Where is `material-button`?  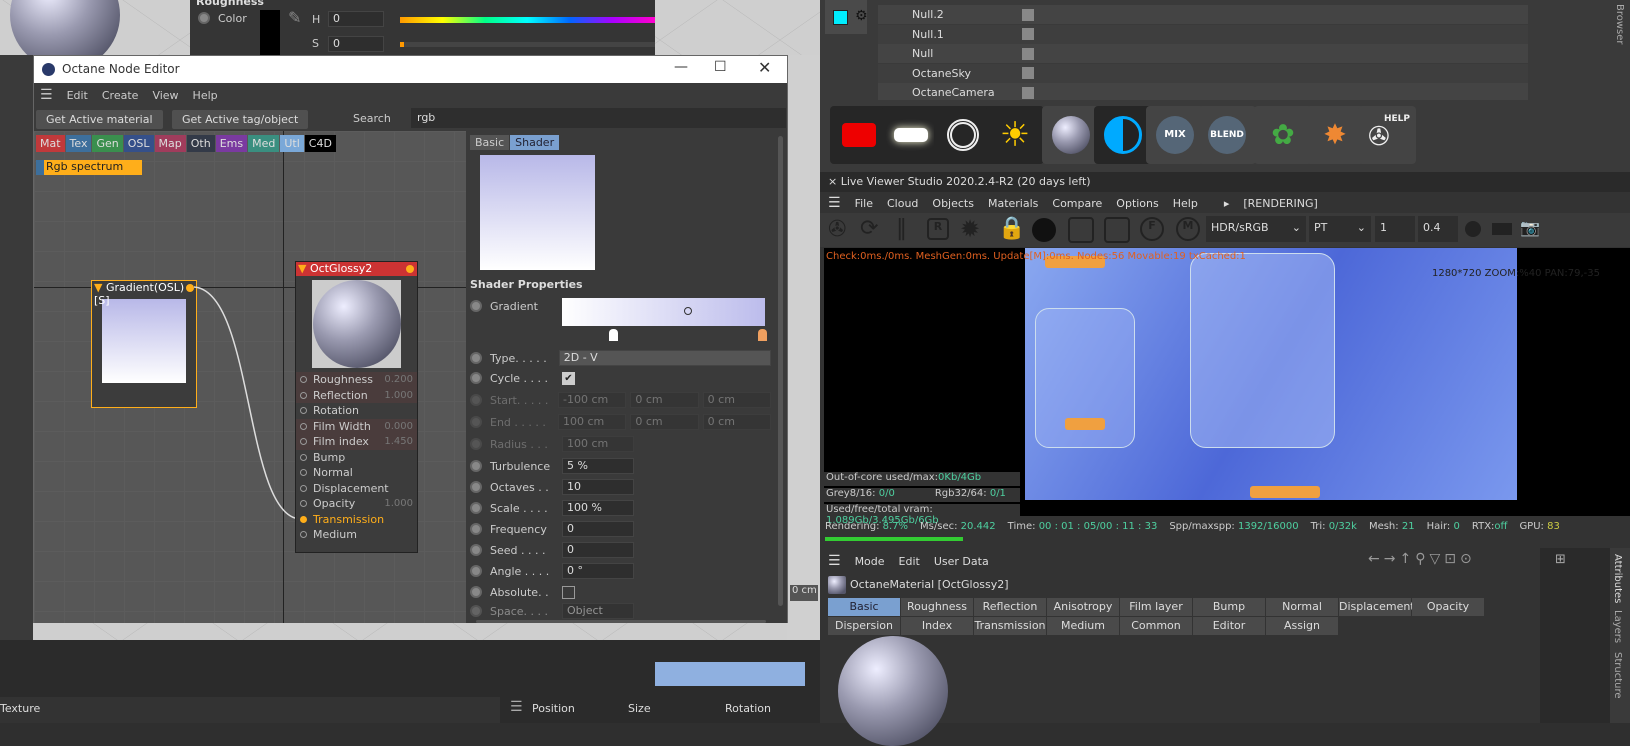 material-button is located at coordinates (1071, 135).